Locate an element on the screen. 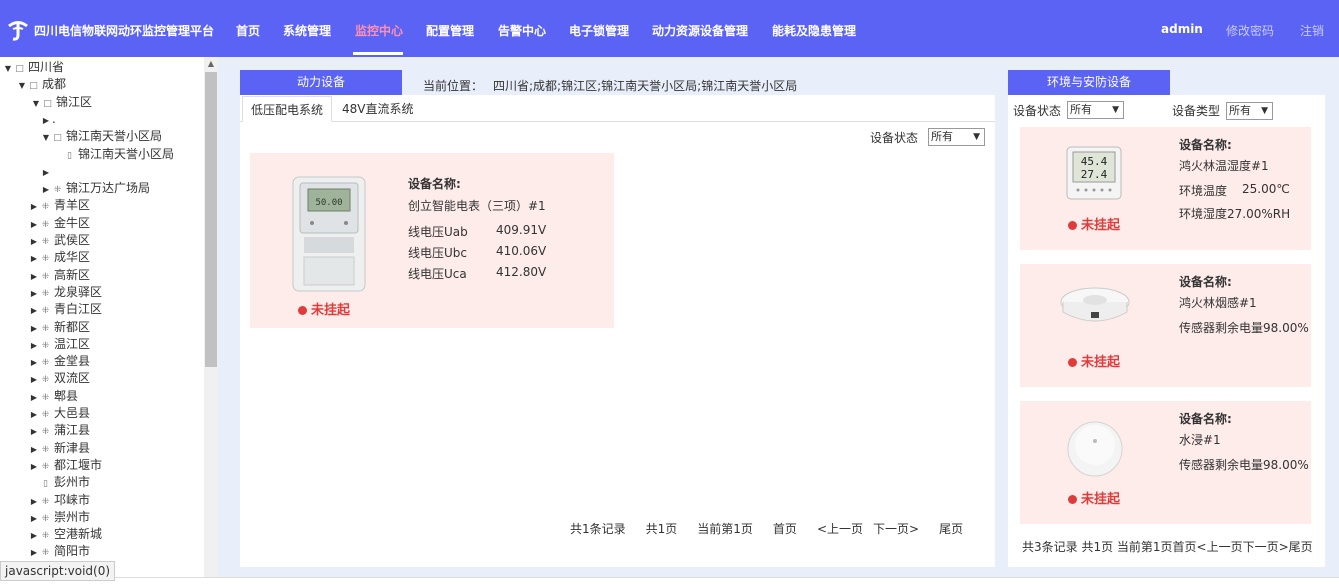 The width and height of the screenshot is (1339, 584). env-pagination: 共3条记录 共1页 当前第1页首页<上一页下一页>尾页 is located at coordinates (1167, 546).